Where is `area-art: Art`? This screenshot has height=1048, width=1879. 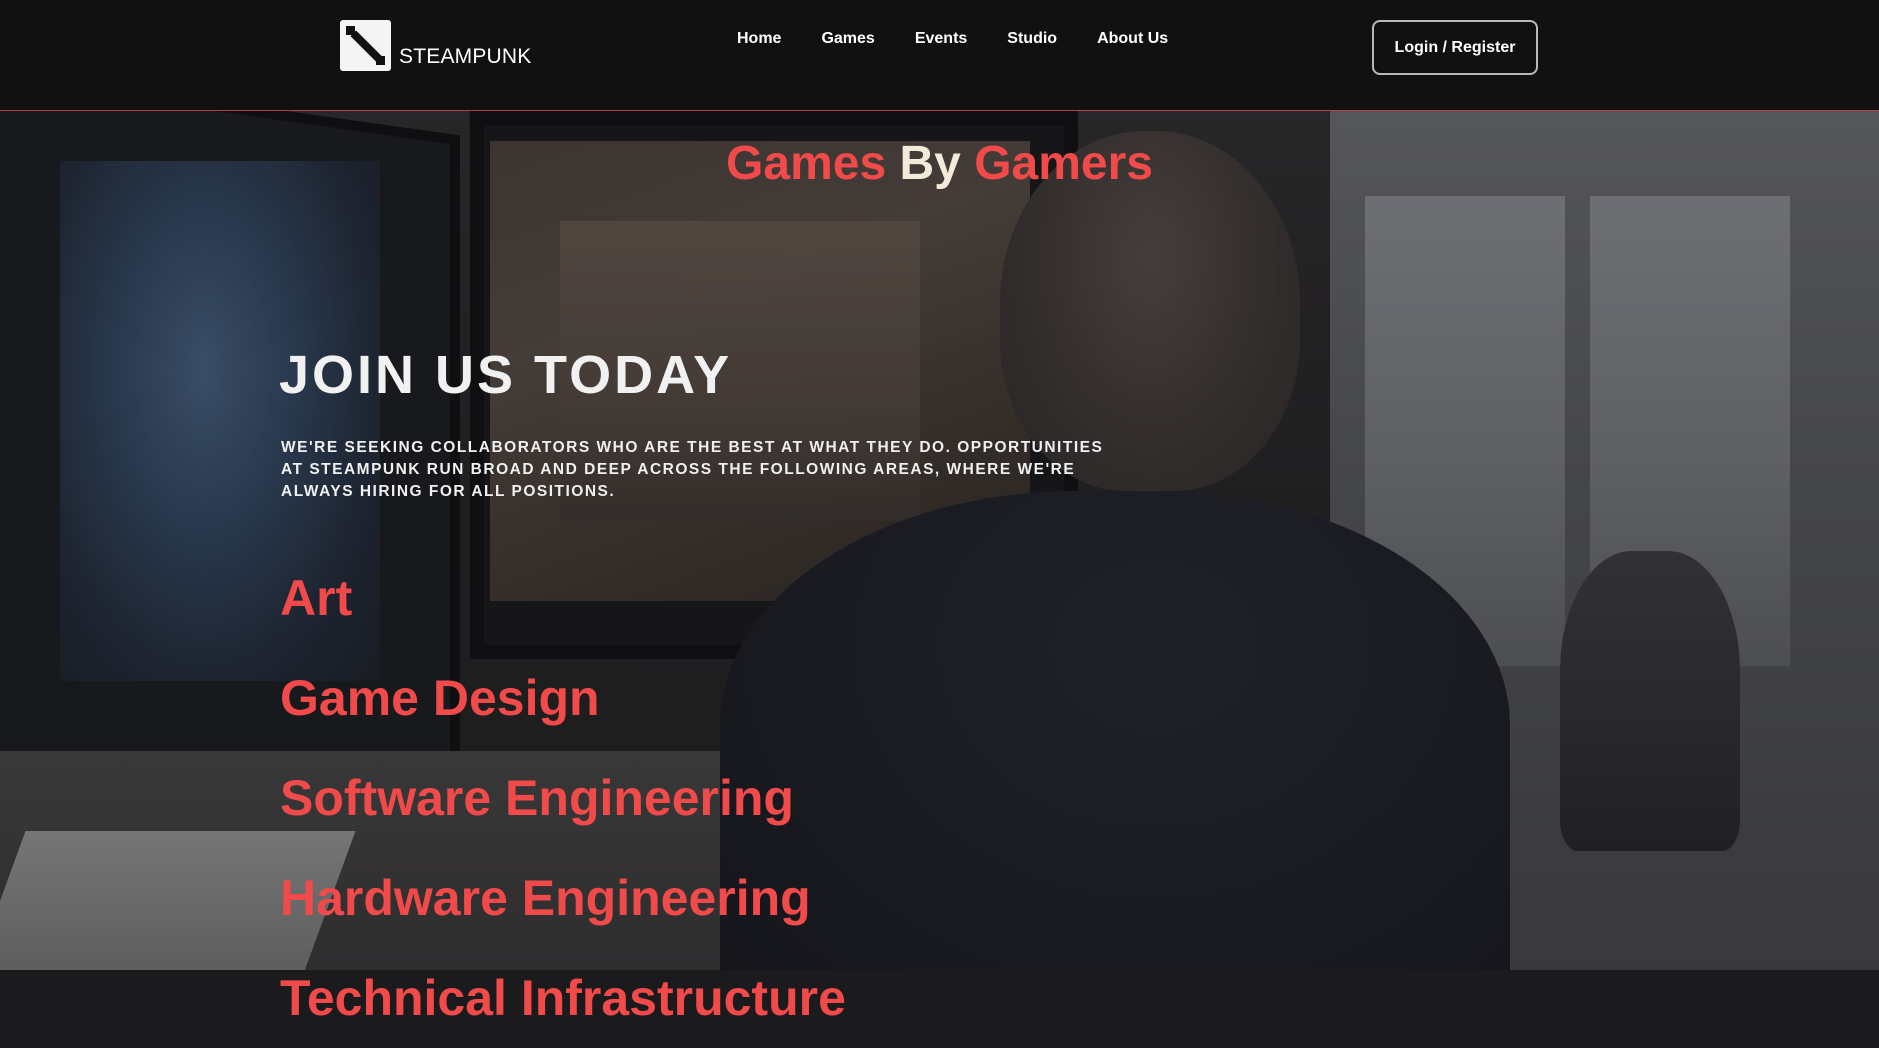
area-art: Art is located at coordinates (563, 598).